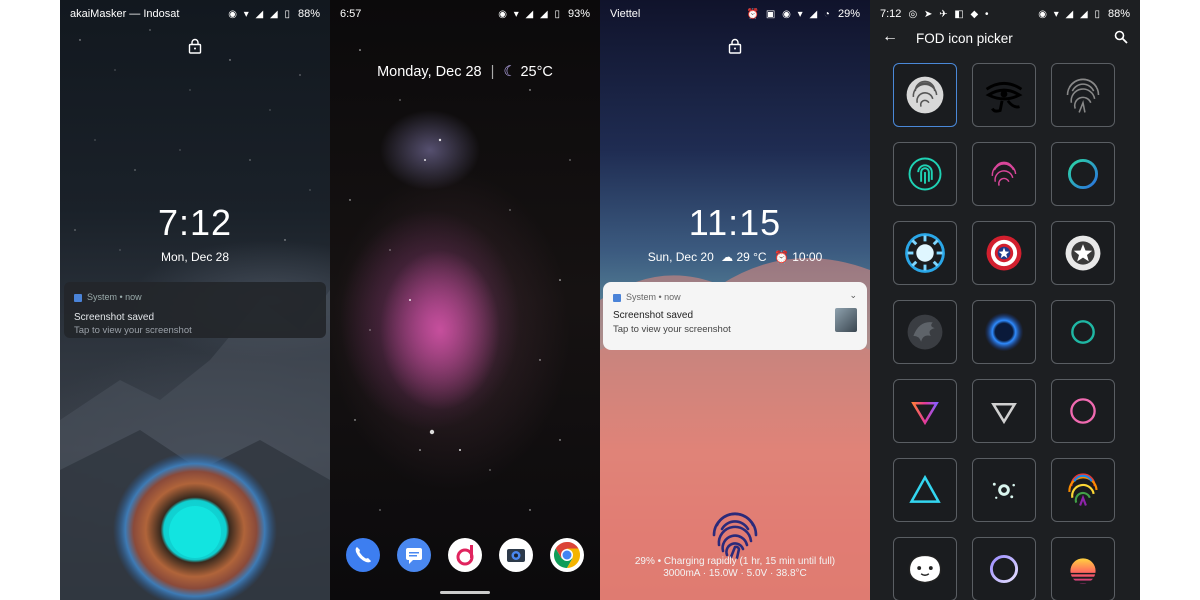 This screenshot has height=600, width=1200. Describe the element at coordinates (751, 257) in the screenshot. I see `temperature-label: 29 °C` at that location.